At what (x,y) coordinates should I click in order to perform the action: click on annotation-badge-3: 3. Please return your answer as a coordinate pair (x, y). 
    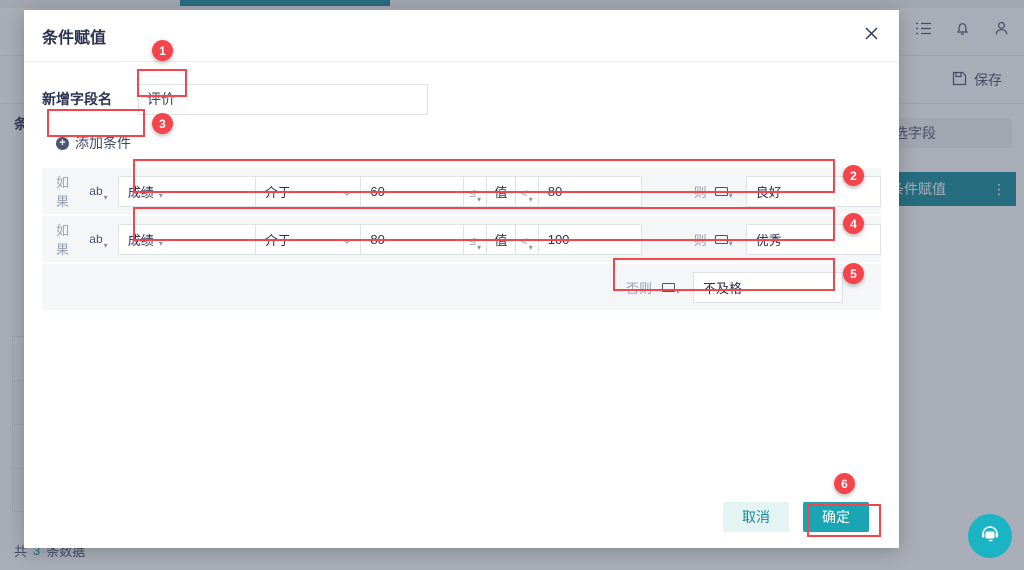
    Looking at the image, I should click on (162, 123).